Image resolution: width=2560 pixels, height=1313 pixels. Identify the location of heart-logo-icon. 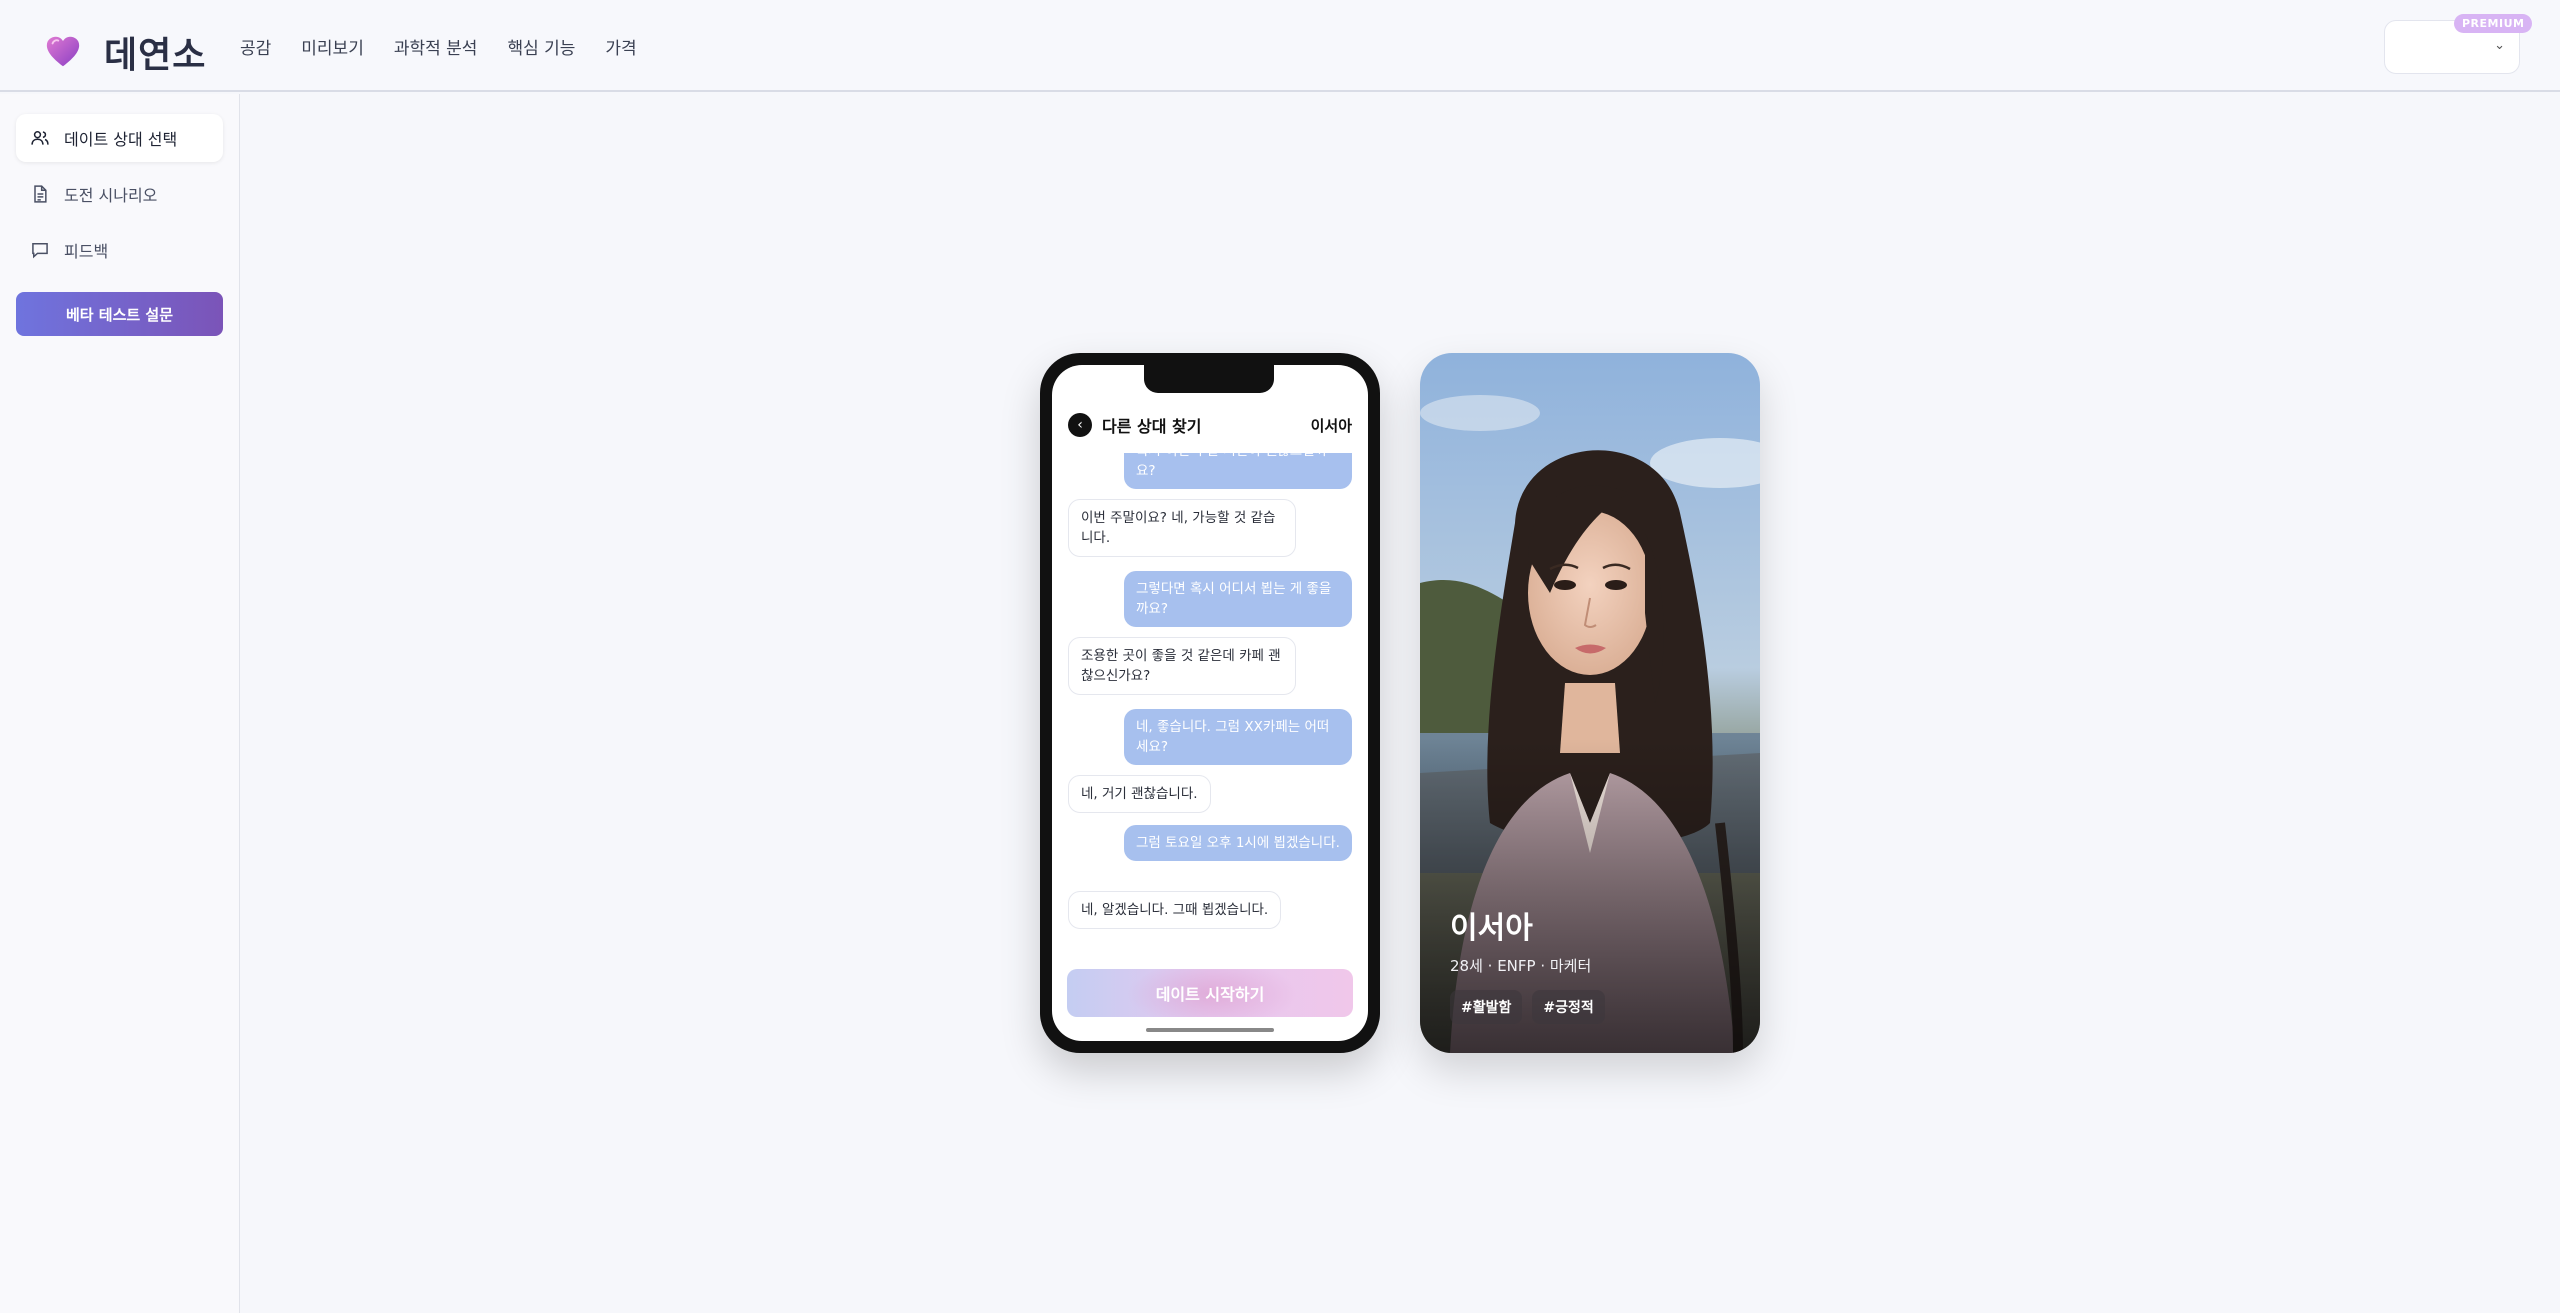
(63, 51).